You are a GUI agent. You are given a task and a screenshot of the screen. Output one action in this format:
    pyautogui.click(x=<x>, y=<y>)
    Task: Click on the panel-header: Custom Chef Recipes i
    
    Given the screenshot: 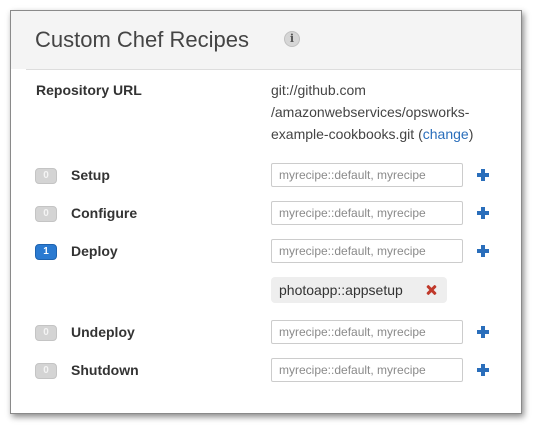 What is the action you would take?
    pyautogui.click(x=266, y=40)
    